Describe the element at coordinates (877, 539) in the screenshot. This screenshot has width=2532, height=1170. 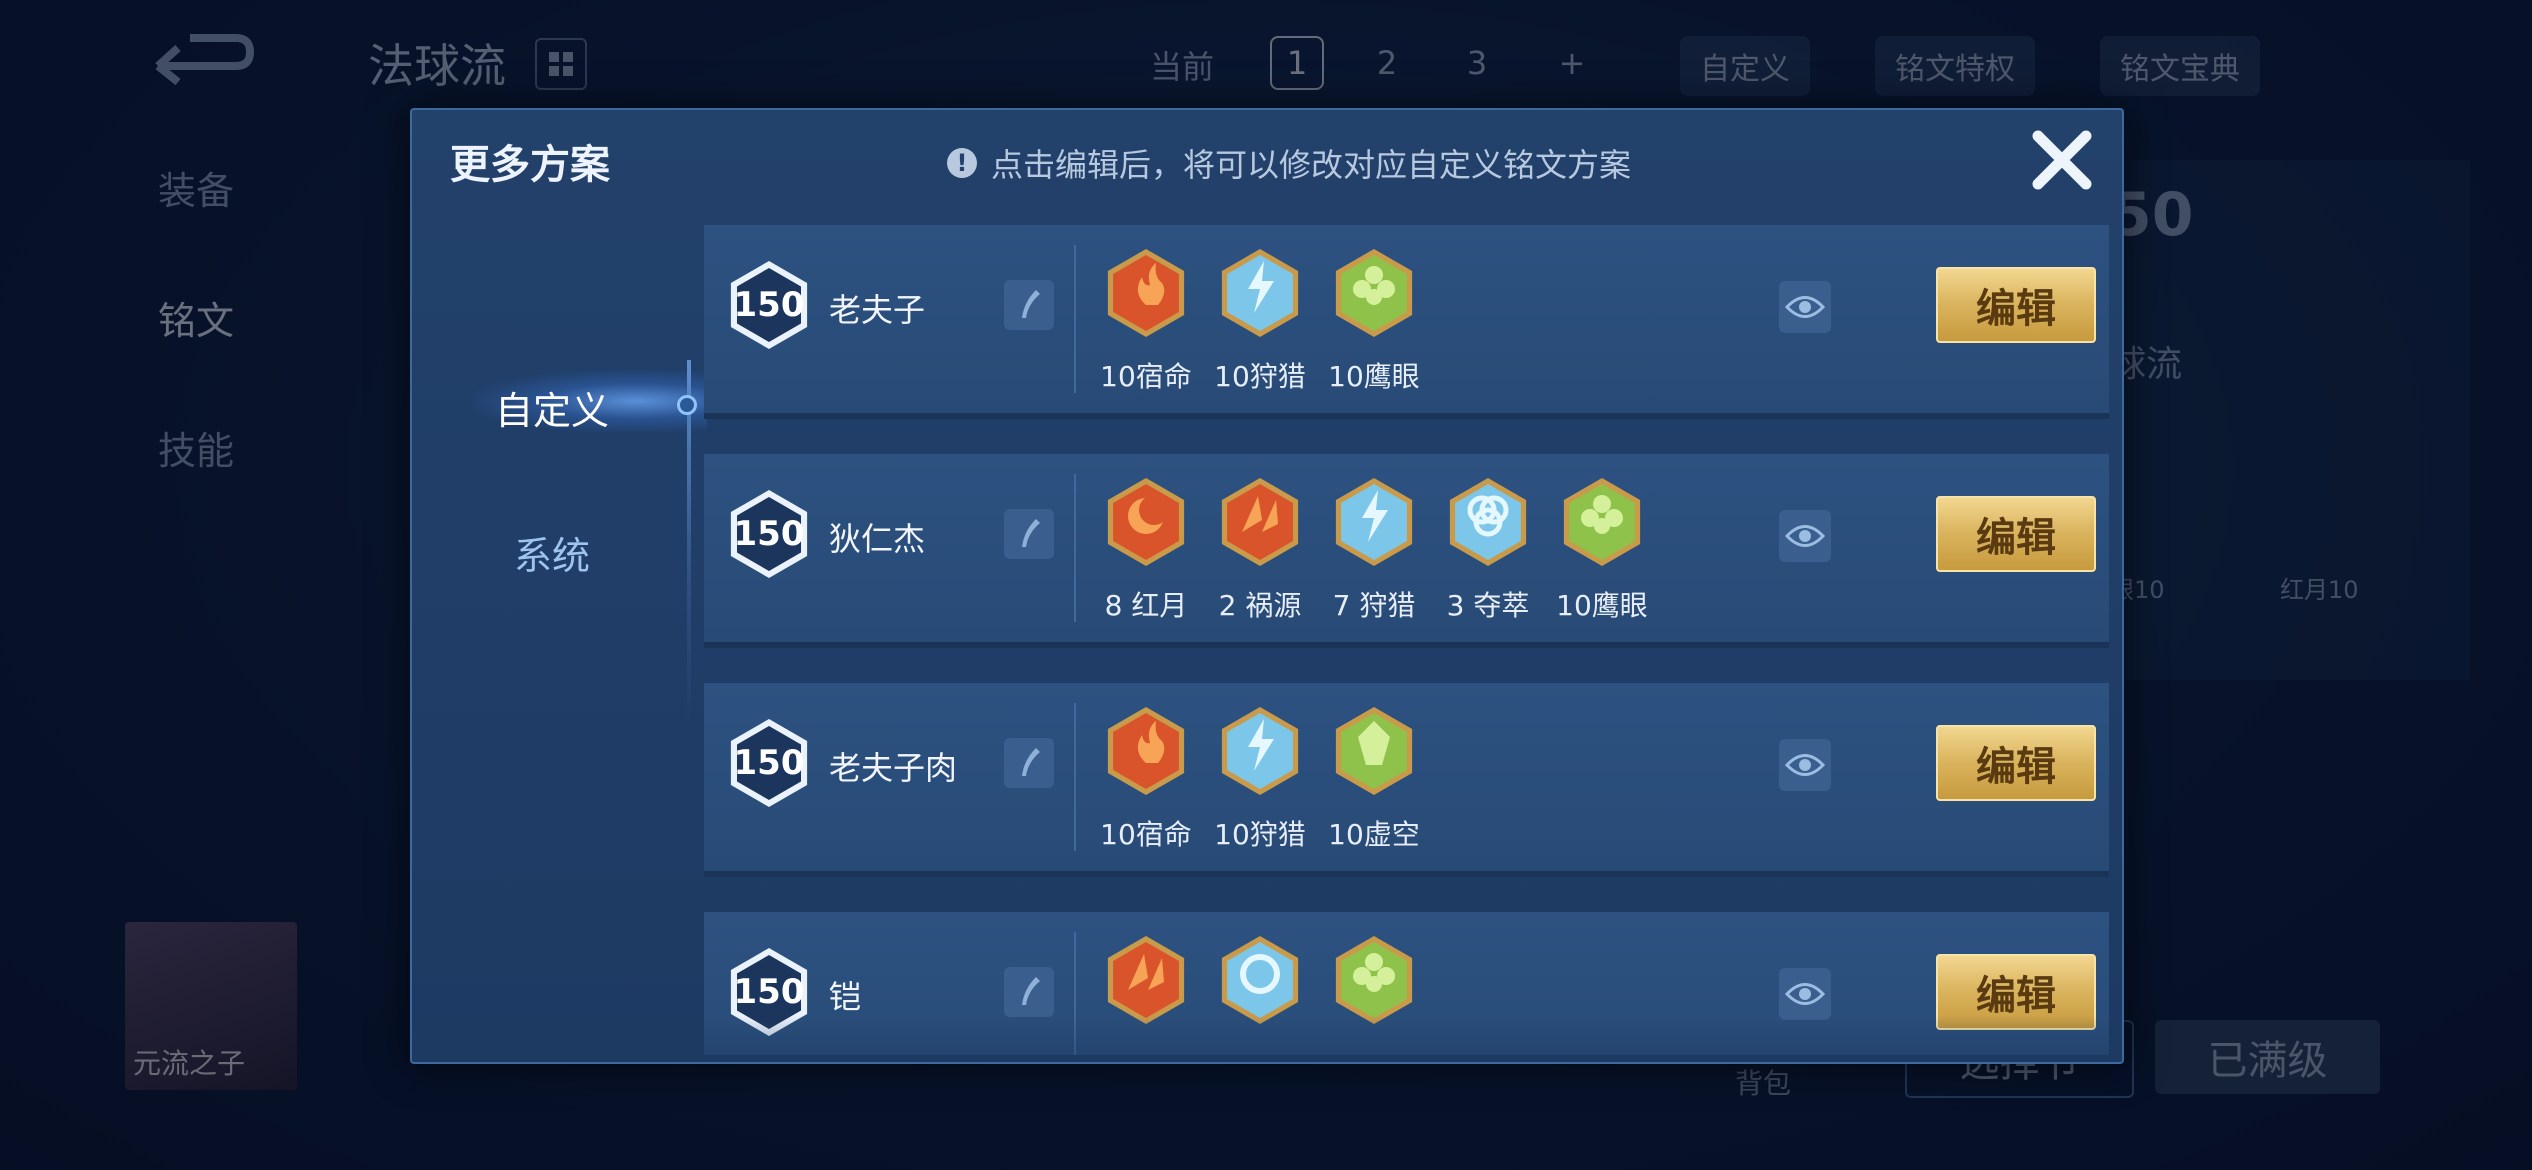
I see `plan-name: 狄仁杰` at that location.